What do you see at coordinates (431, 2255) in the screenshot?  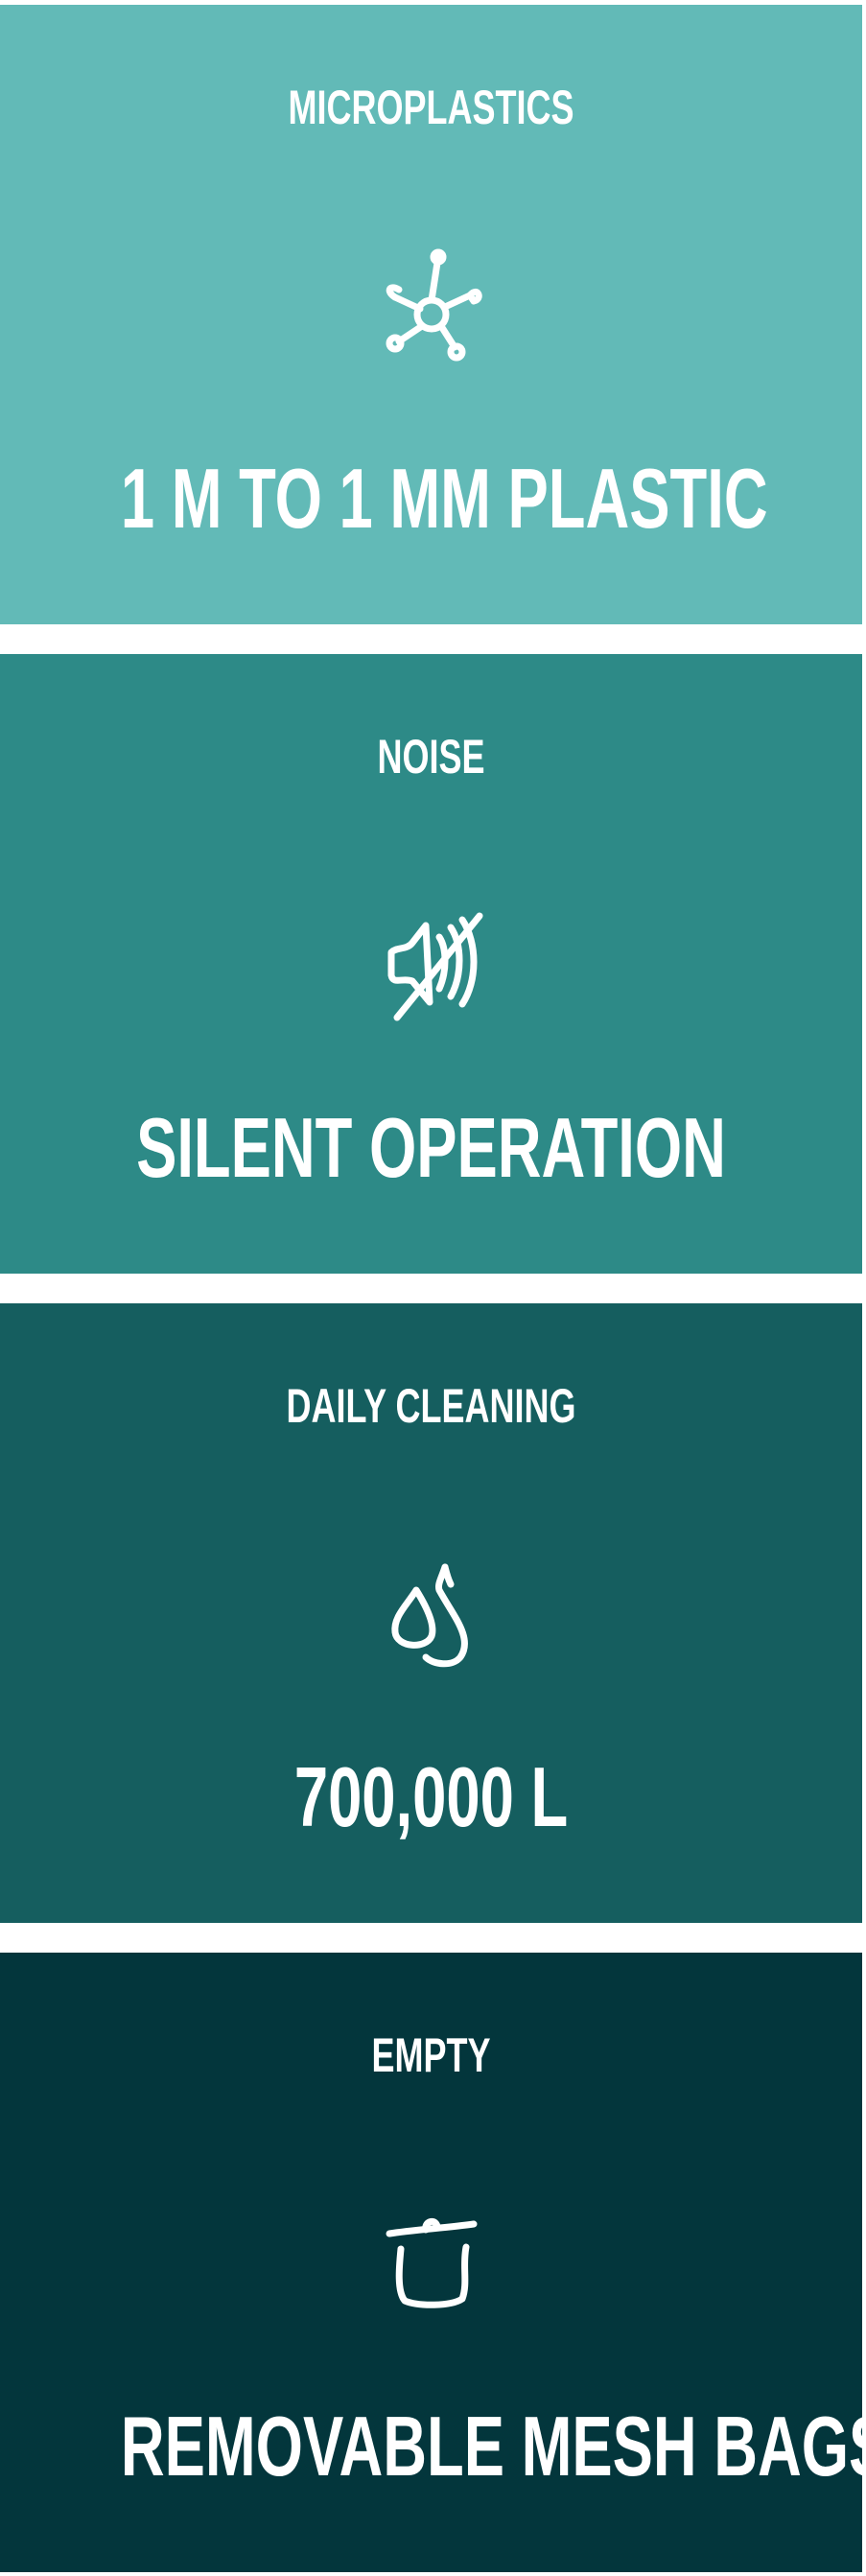 I see `bin-icon` at bounding box center [431, 2255].